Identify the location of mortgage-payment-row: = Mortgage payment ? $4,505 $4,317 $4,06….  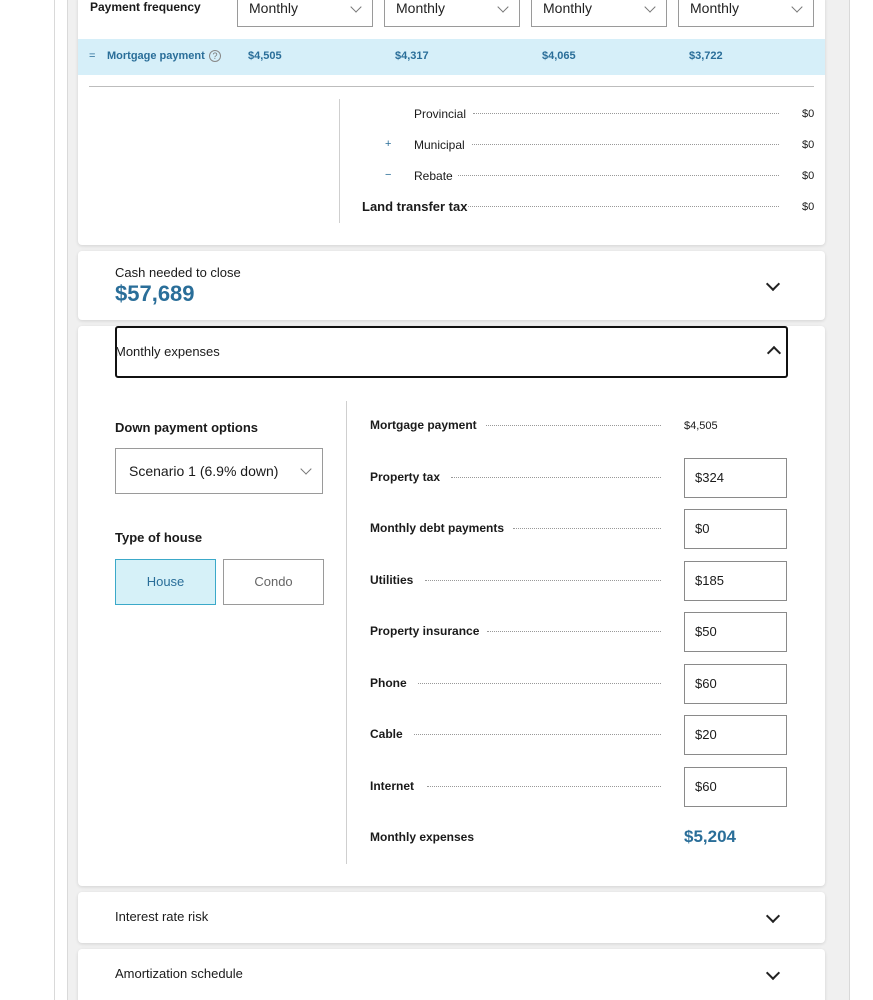
(451, 57).